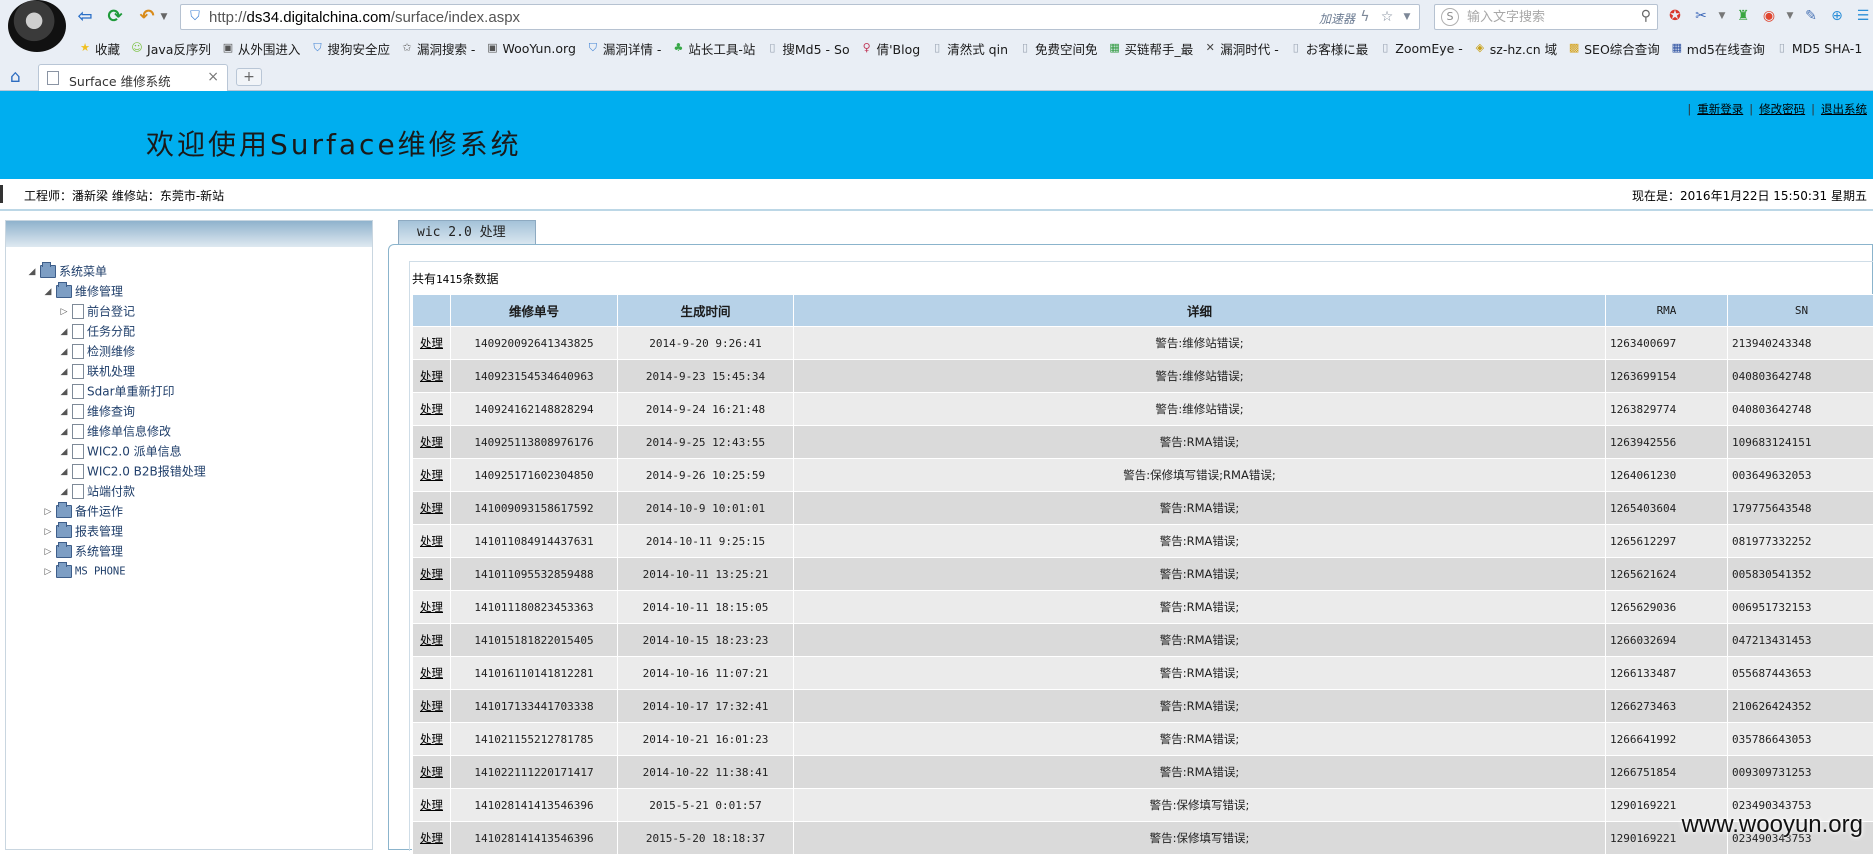 Image resolution: width=1873 pixels, height=855 pixels. What do you see at coordinates (1769, 16) in the screenshot?
I see `weibo-icon: ◉` at bounding box center [1769, 16].